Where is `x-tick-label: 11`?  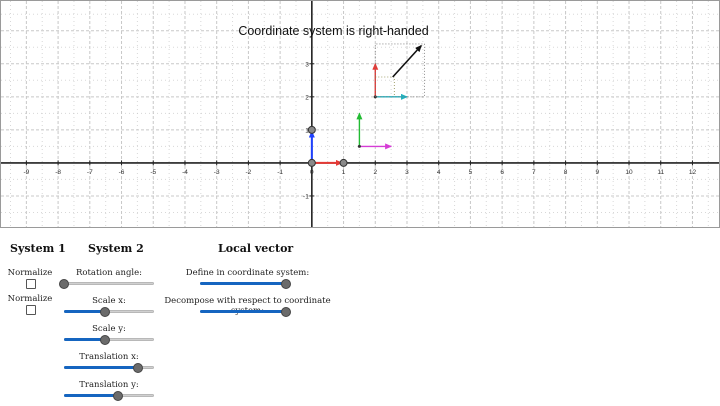
x-tick-label: 11 is located at coordinates (660, 172).